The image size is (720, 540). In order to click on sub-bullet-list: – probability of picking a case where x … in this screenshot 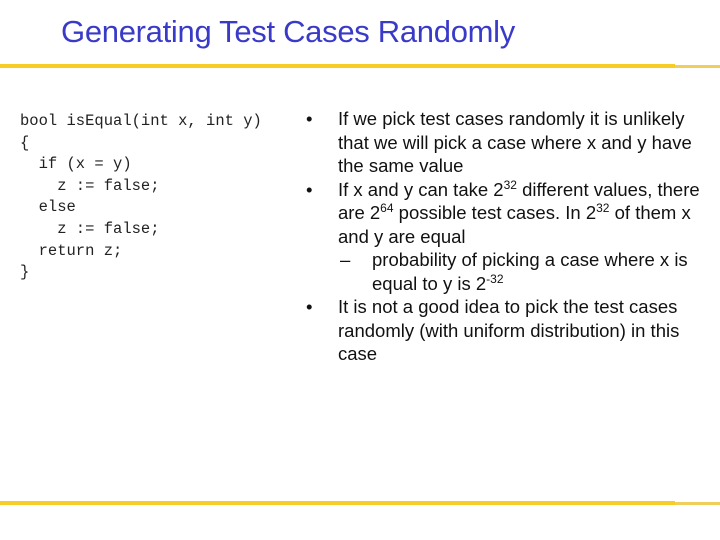, I will do `click(527, 271)`.